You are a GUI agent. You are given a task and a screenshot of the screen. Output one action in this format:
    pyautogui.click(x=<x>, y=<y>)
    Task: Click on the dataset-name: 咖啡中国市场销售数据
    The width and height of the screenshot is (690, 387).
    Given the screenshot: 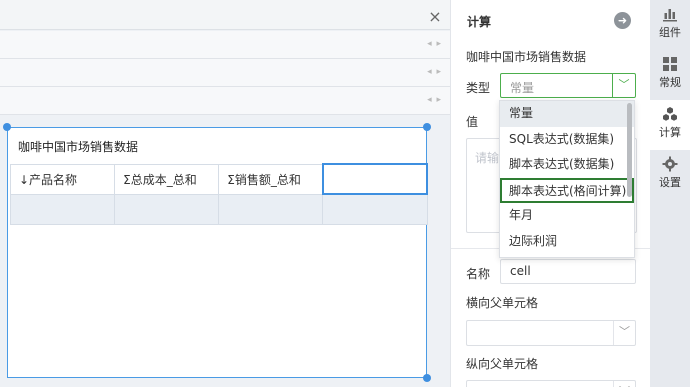 What is the action you would take?
    pyautogui.click(x=526, y=57)
    